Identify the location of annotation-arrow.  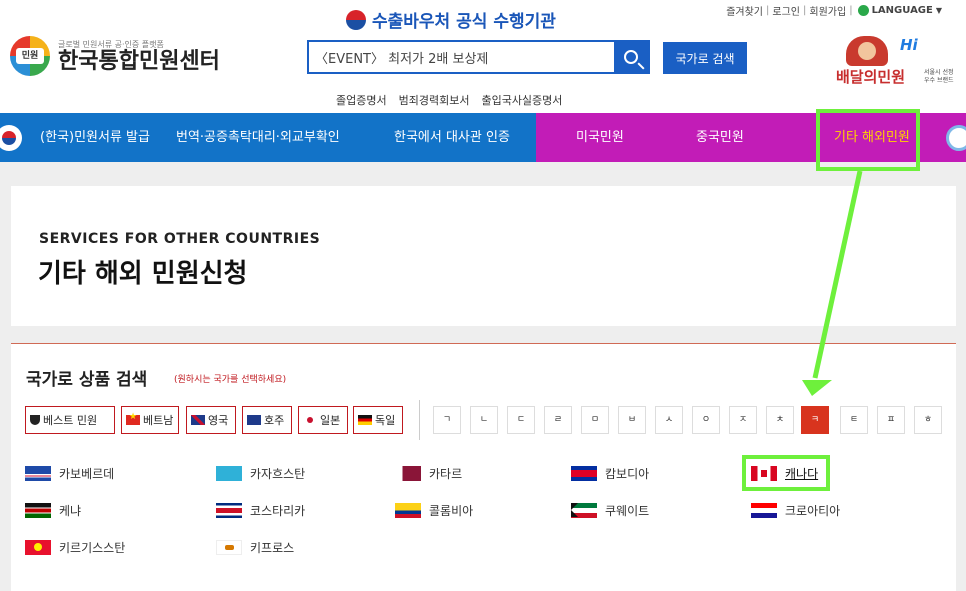
(832, 283).